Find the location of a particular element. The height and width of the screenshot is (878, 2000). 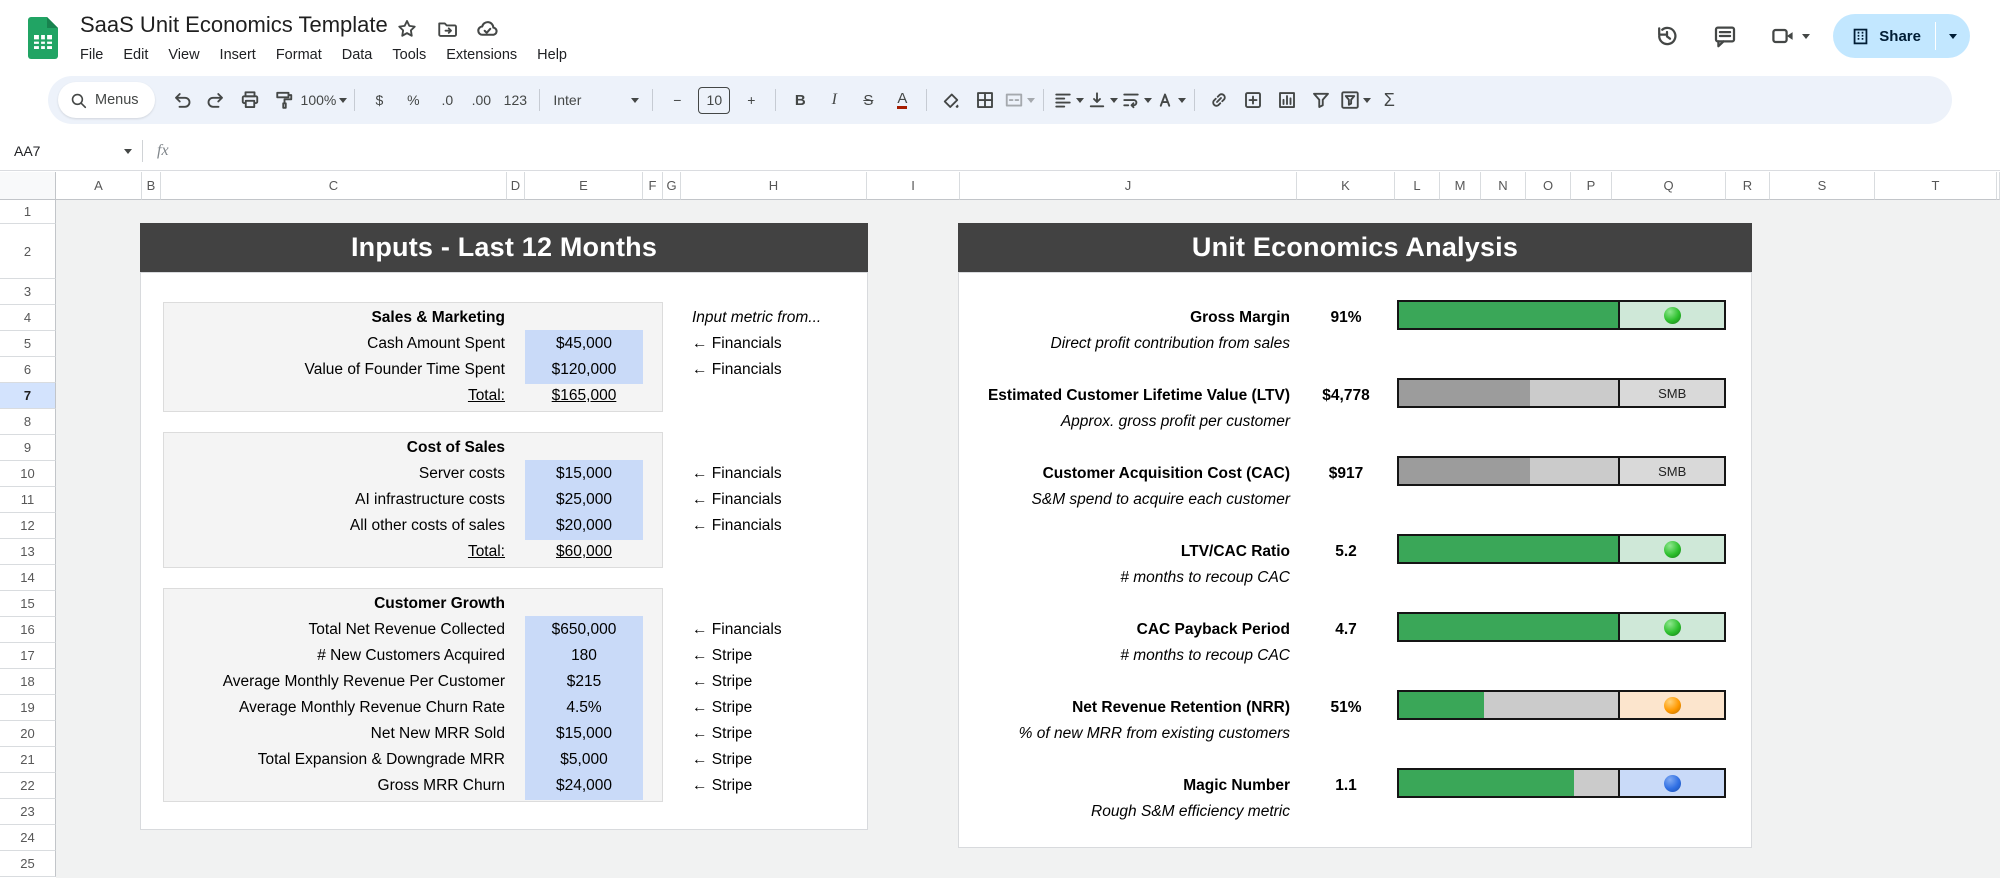

metric-value-cell: $917 is located at coordinates (1346, 474).